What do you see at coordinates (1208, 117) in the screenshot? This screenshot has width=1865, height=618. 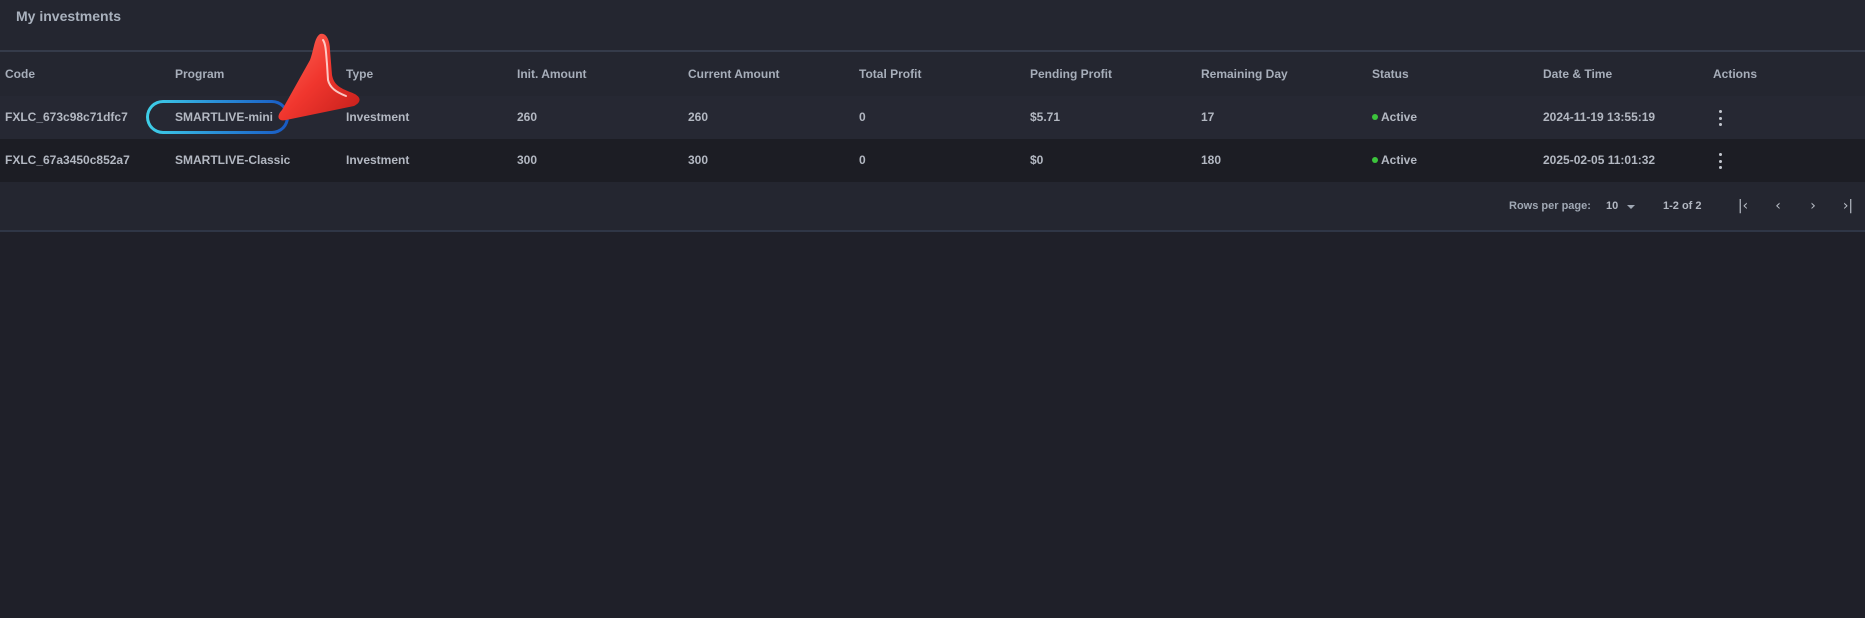 I see `cell-remaining-day: 17` at bounding box center [1208, 117].